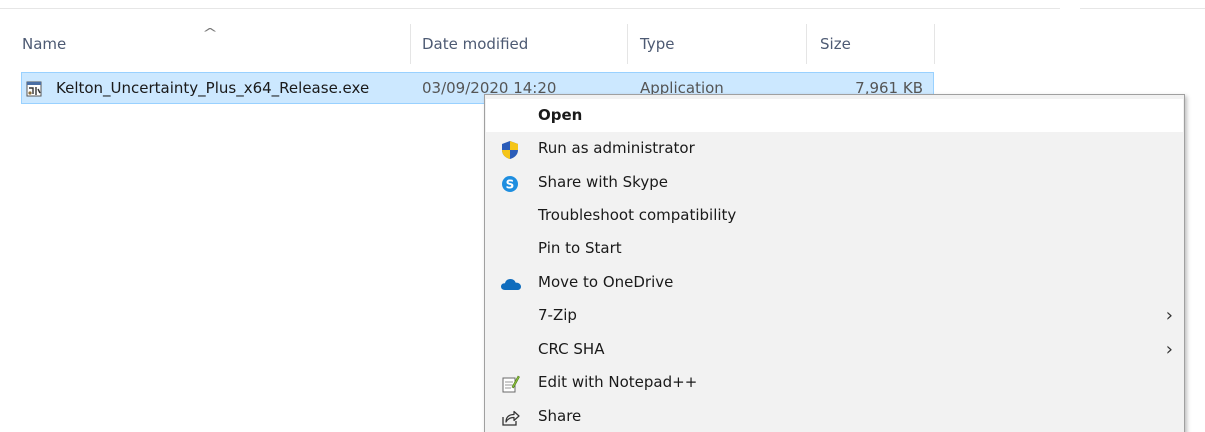 Image resolution: width=1205 pixels, height=432 pixels. What do you see at coordinates (1142, 8) in the screenshot?
I see `ribbon-divider-right` at bounding box center [1142, 8].